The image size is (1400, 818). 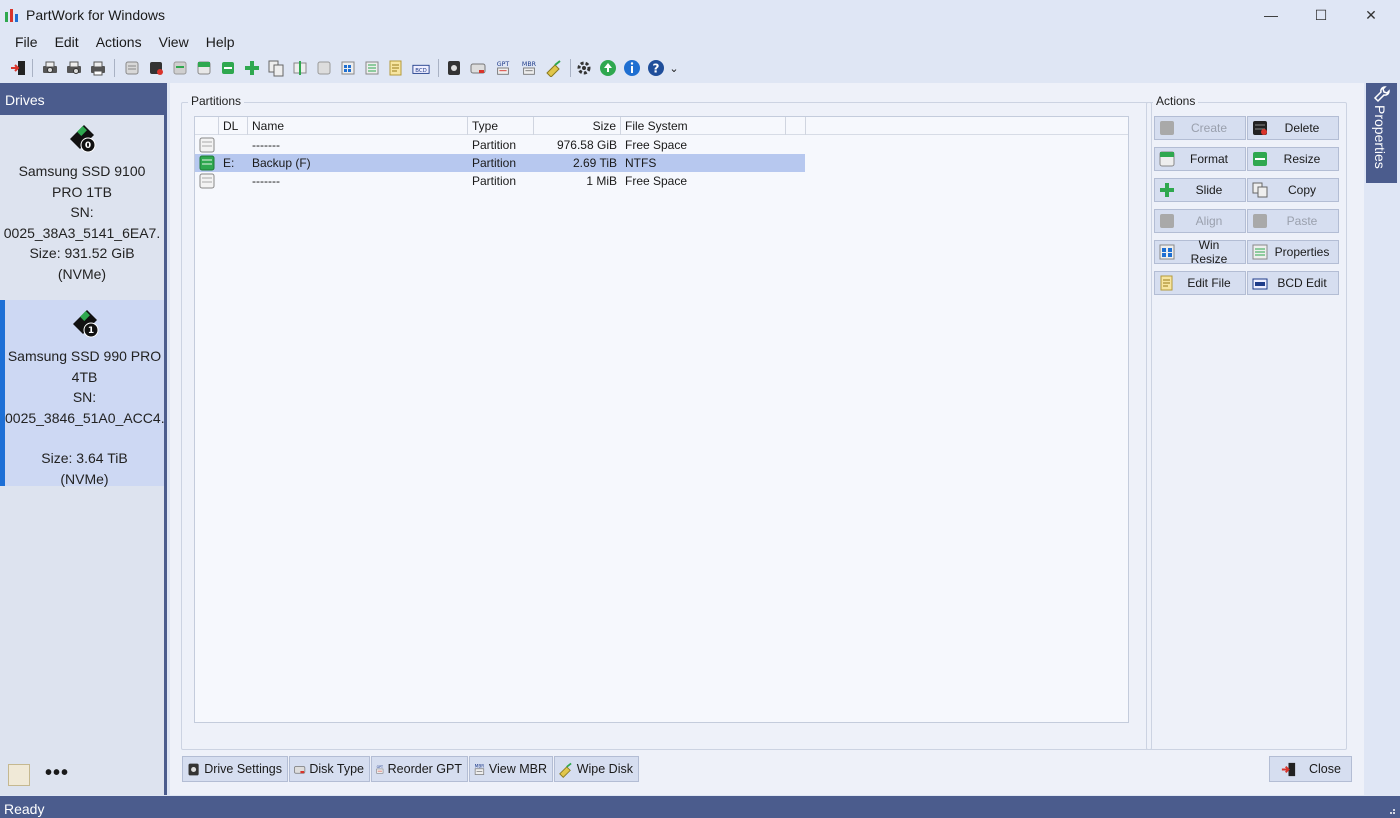 I want to click on column-header-icon, so click(x=207, y=126).